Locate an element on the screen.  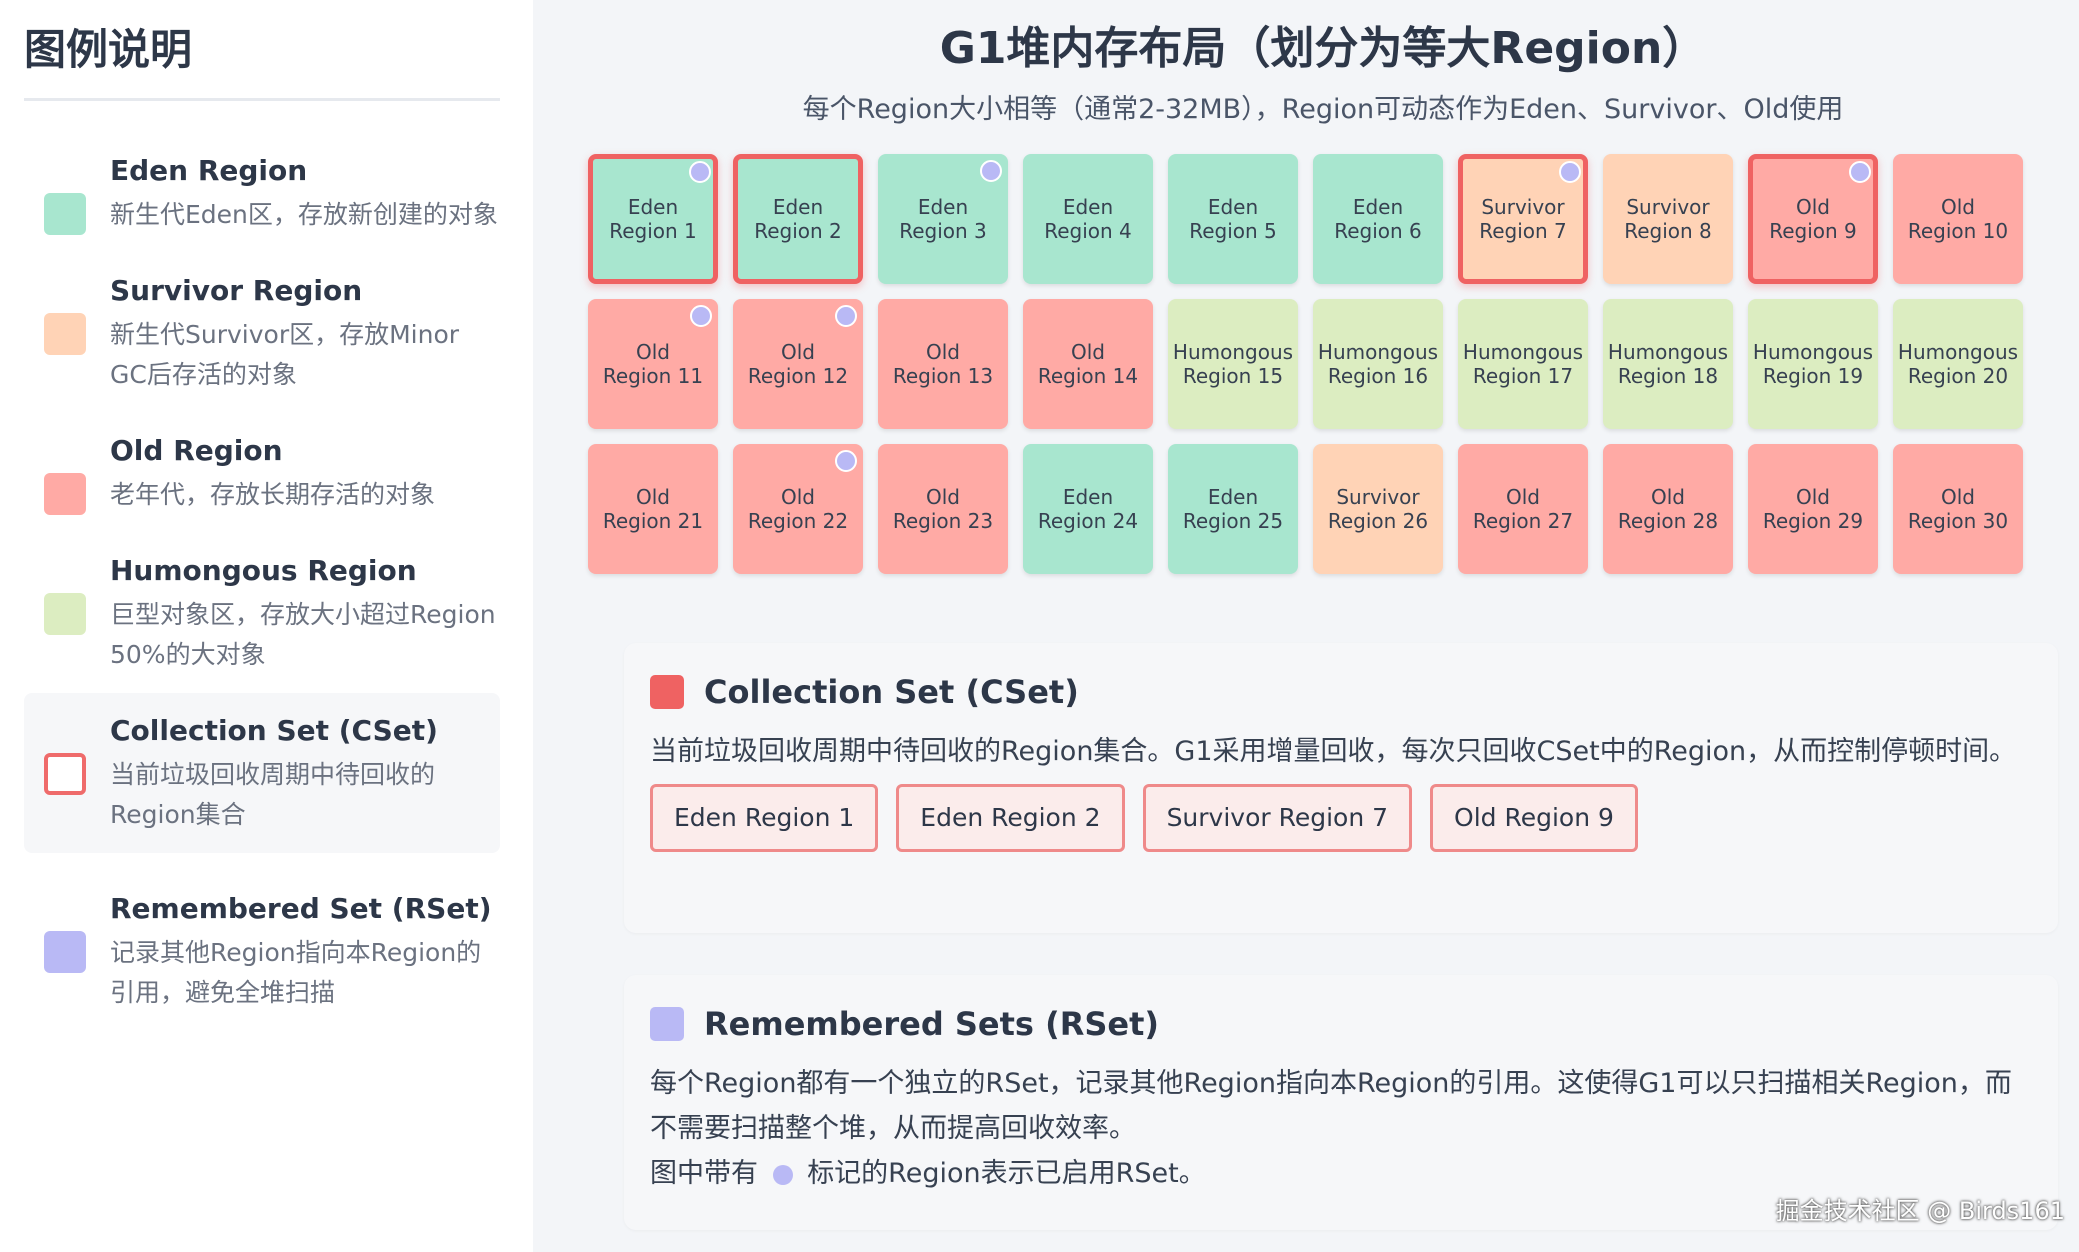
region-cell: Eden Region 5 is located at coordinates (1233, 219).